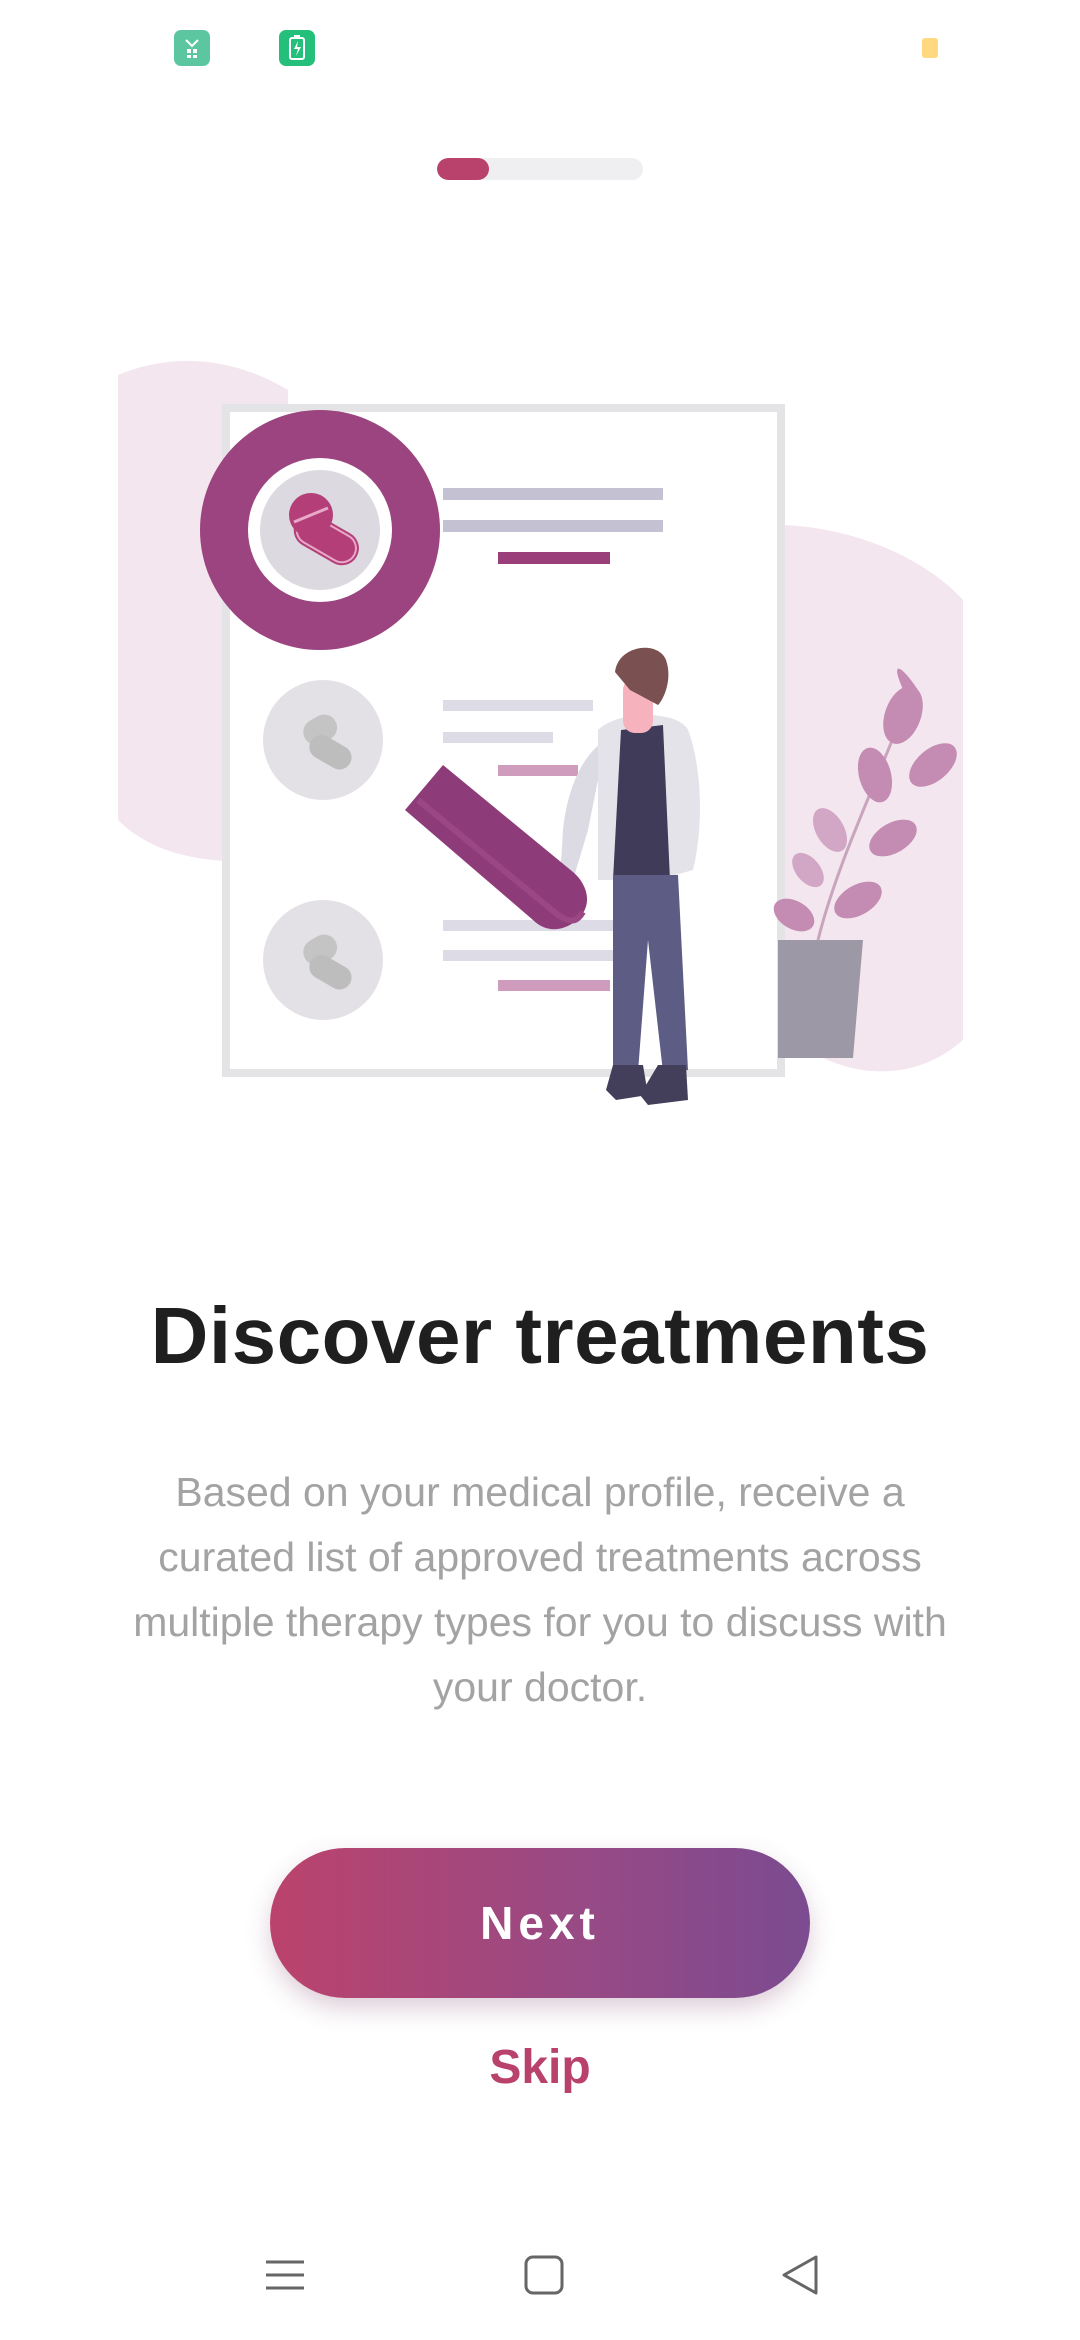  I want to click on notification-dot, so click(930, 48).